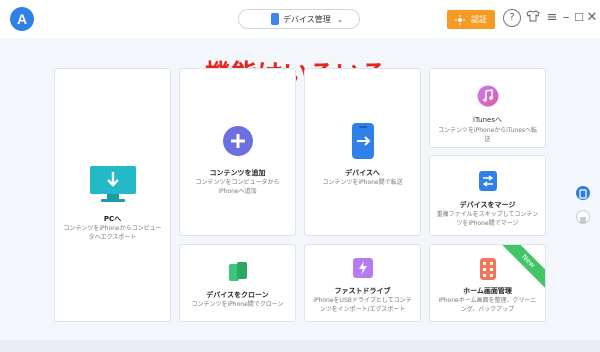 The height and width of the screenshot is (352, 600). What do you see at coordinates (300, 346) in the screenshot?
I see `bottom-strip` at bounding box center [300, 346].